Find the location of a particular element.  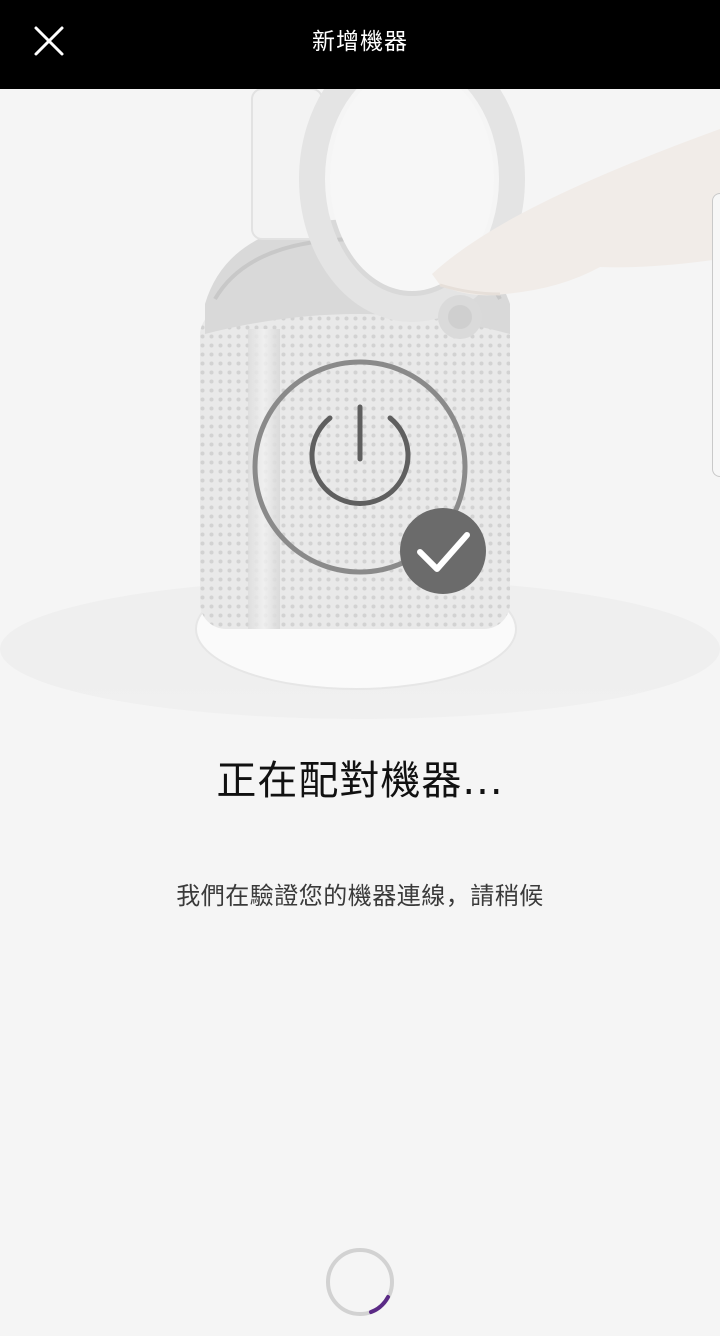

pairing-subtitle: 我們在驗證您的機器連線，請稍候 is located at coordinates (360, 896).